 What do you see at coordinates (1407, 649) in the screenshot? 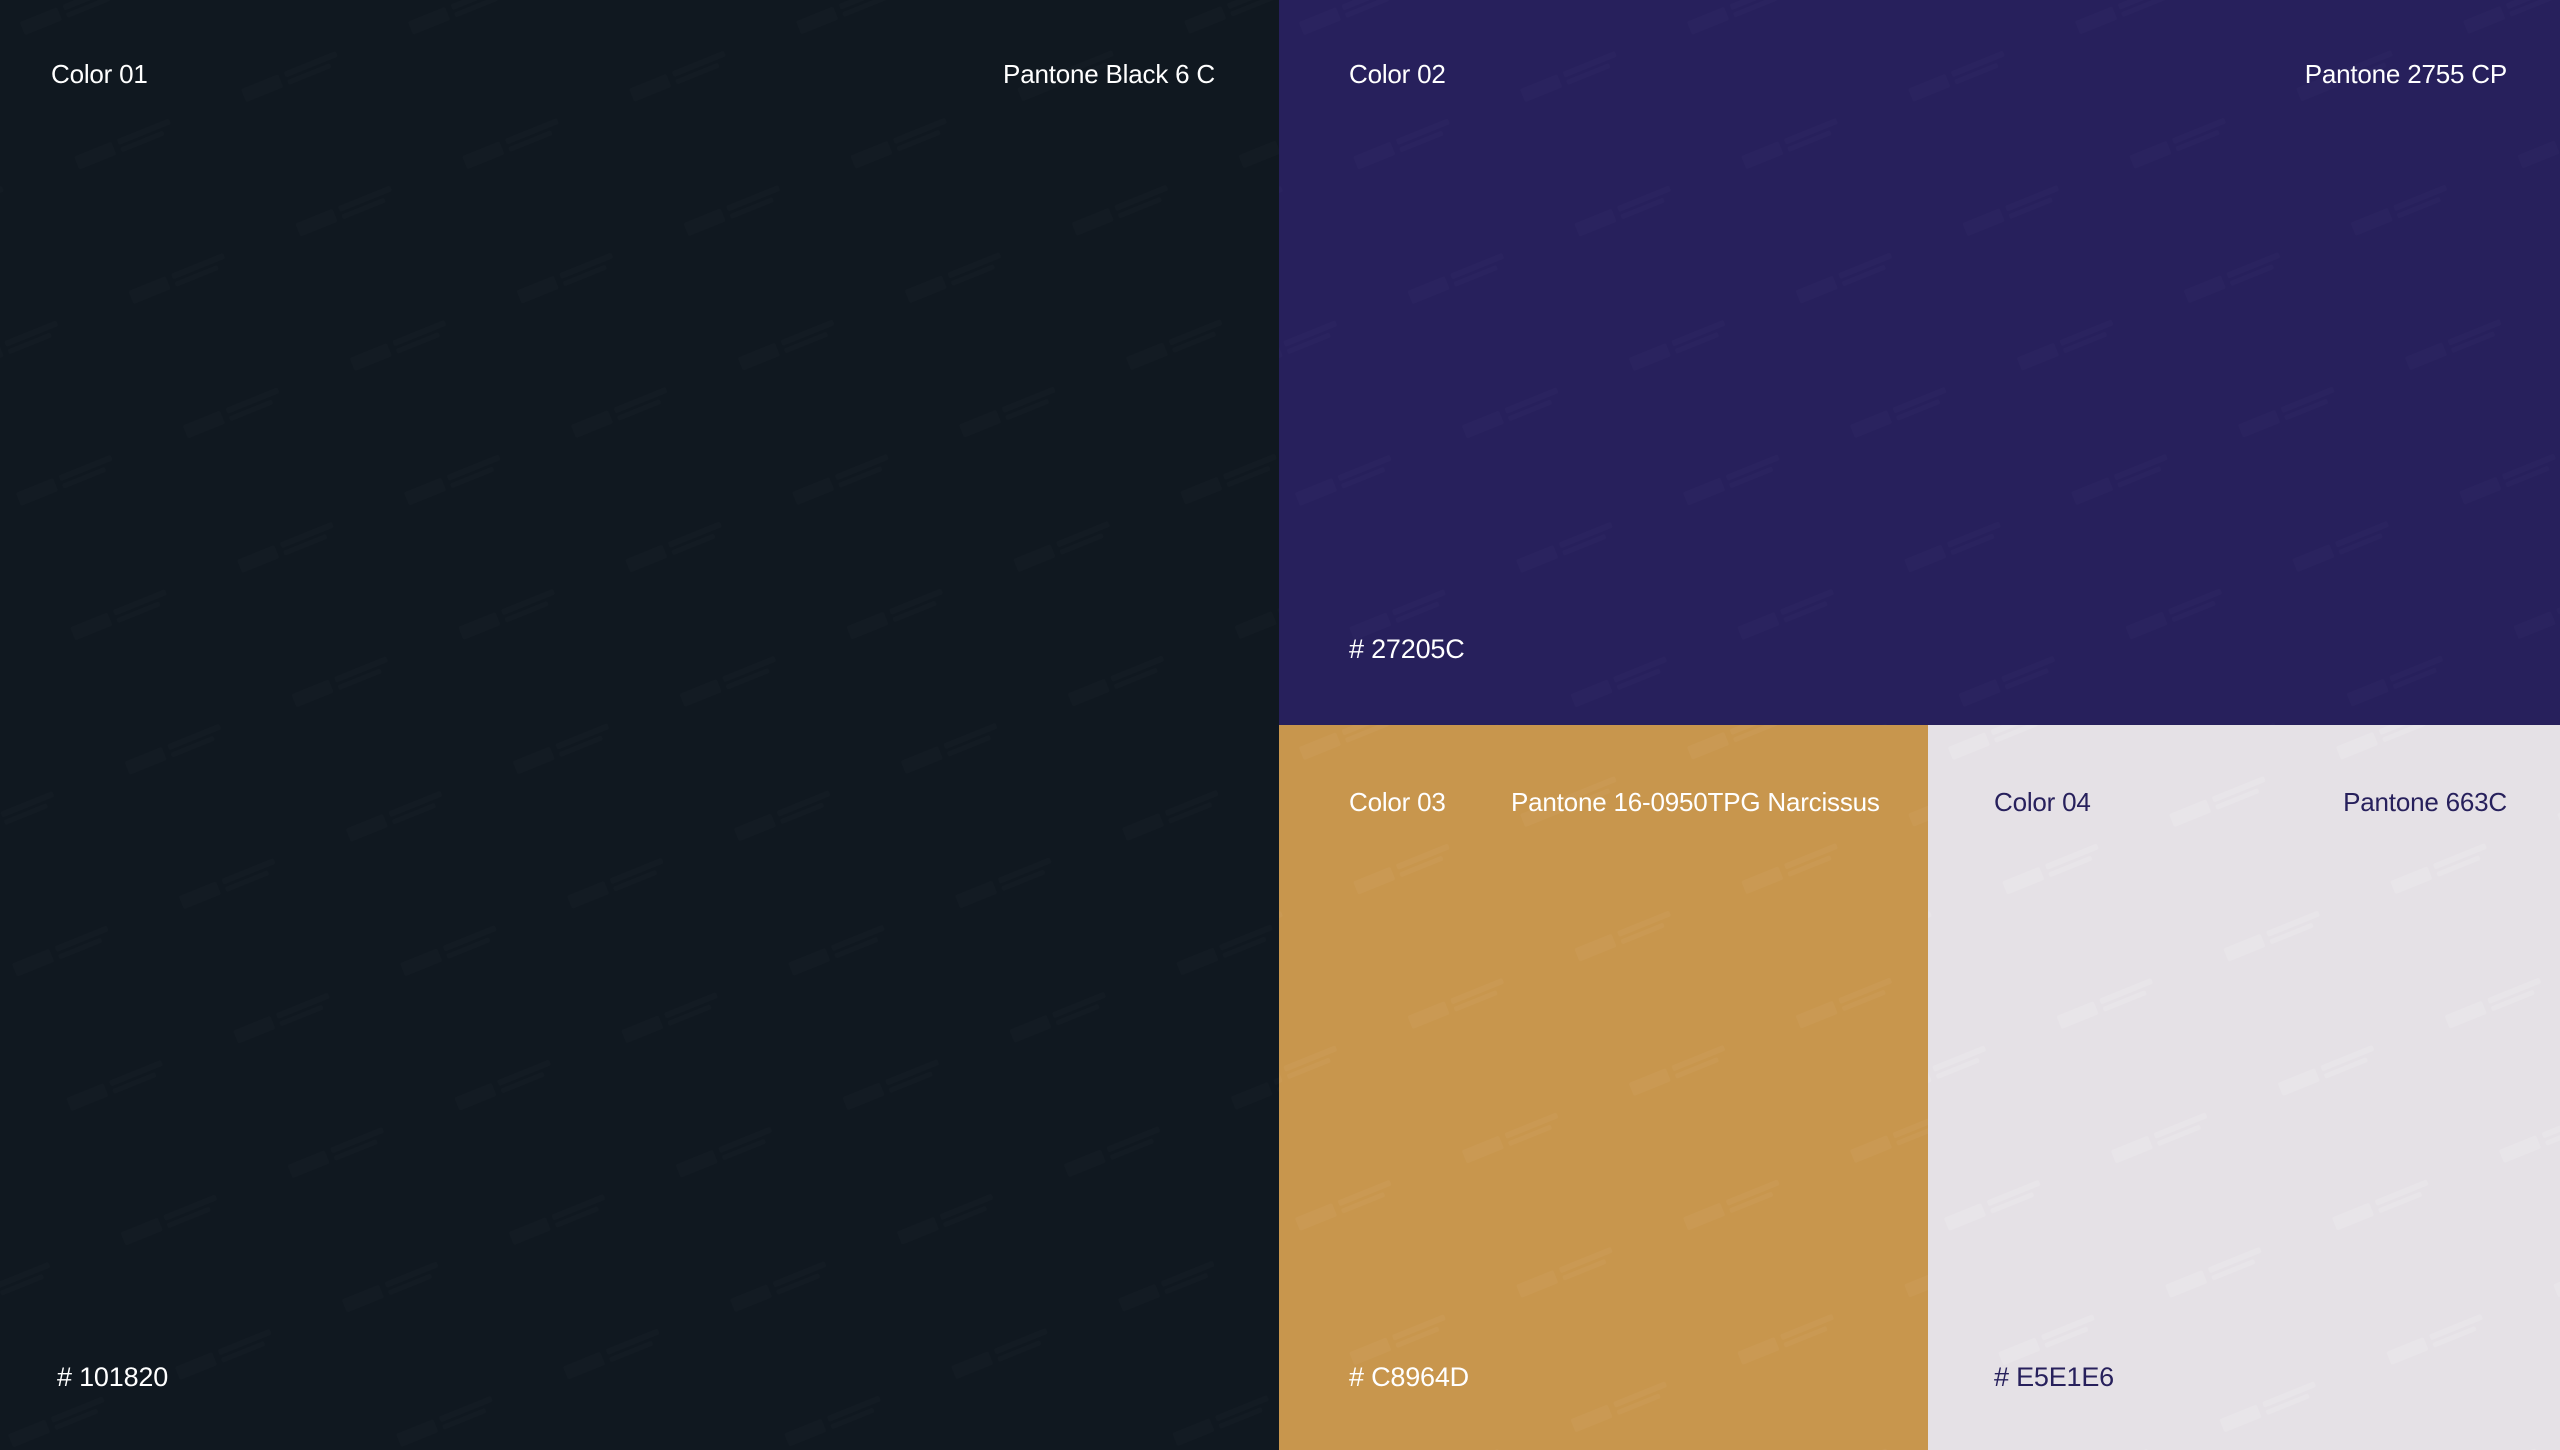
I see `hex-code: # 27205C` at bounding box center [1407, 649].